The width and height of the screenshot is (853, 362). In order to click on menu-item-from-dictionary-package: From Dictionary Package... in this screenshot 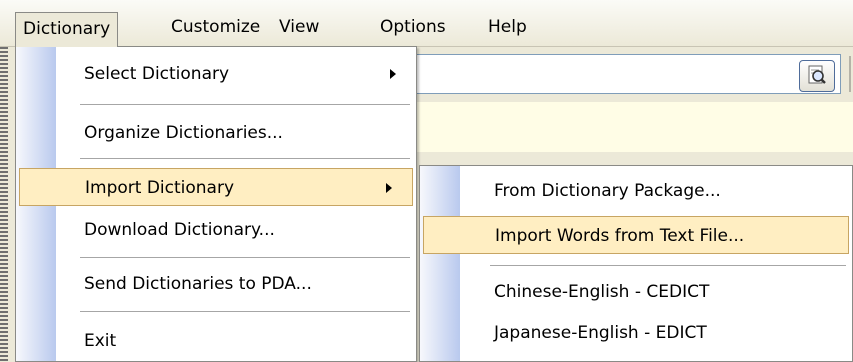, I will do `click(636, 191)`.